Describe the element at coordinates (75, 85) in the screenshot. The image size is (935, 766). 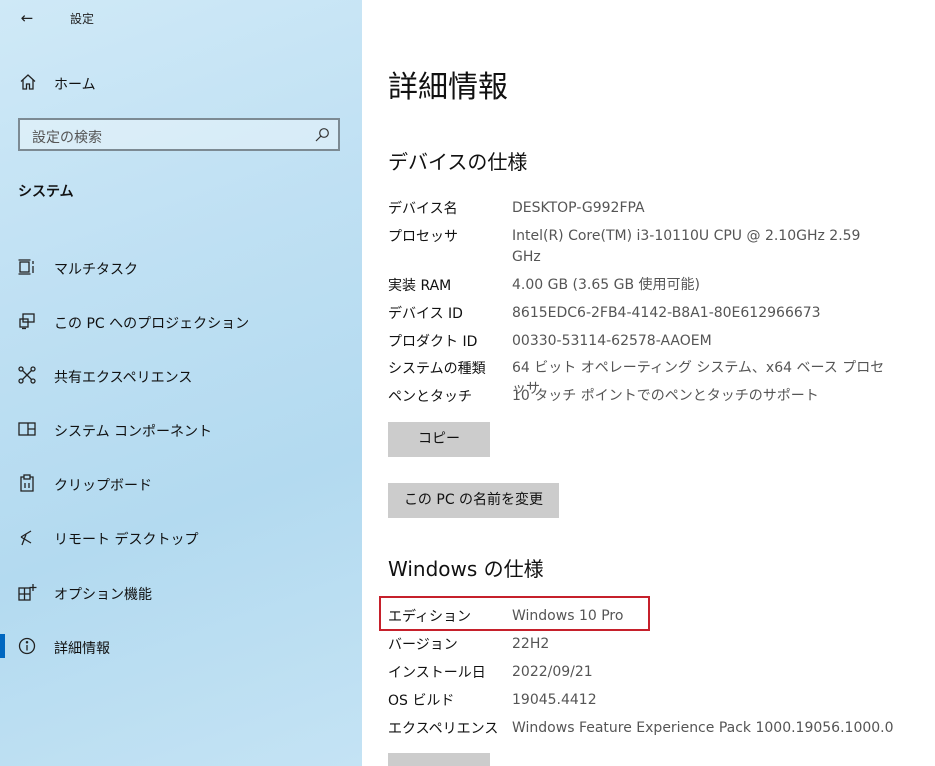
I see `sidebar-item-label: ホーム` at that location.